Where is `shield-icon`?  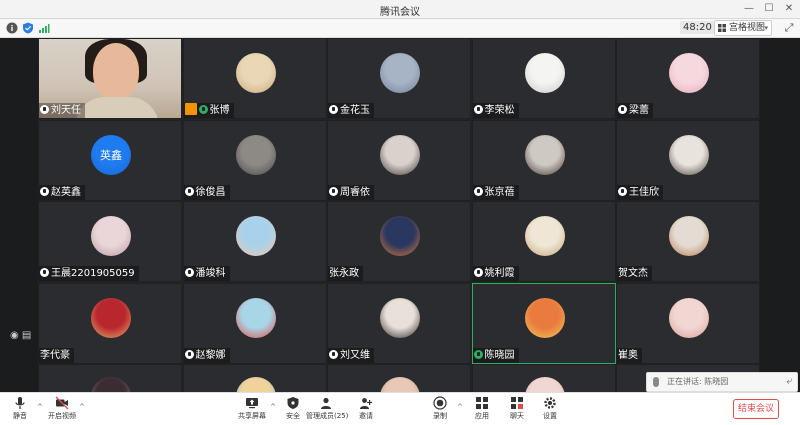
shield-icon is located at coordinates (28, 28).